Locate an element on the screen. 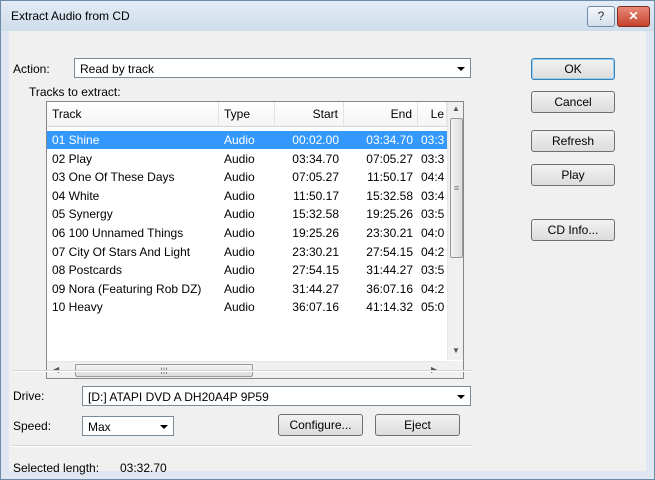 Image resolution: width=655 pixels, height=480 pixels. action-dropdown: Read by track is located at coordinates (272, 68).